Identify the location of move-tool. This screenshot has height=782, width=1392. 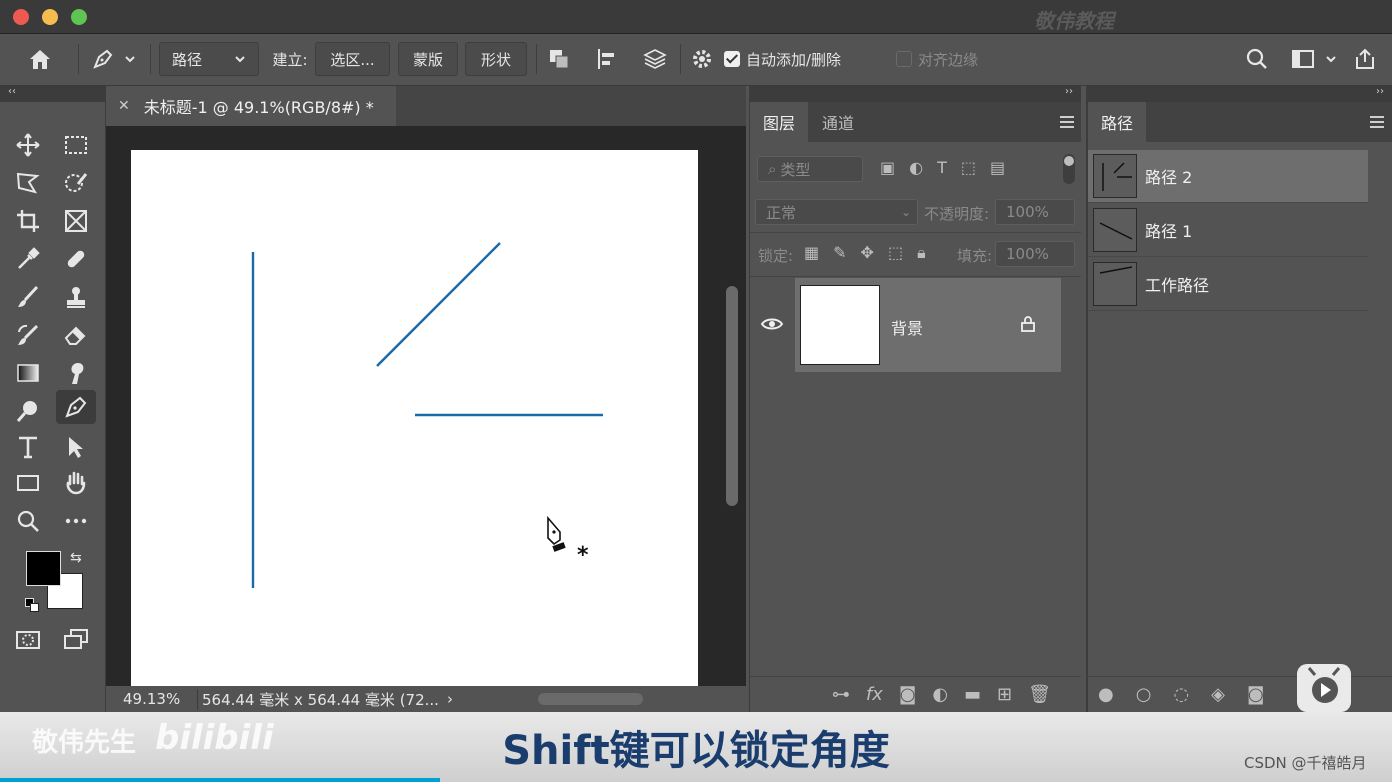
(28, 145).